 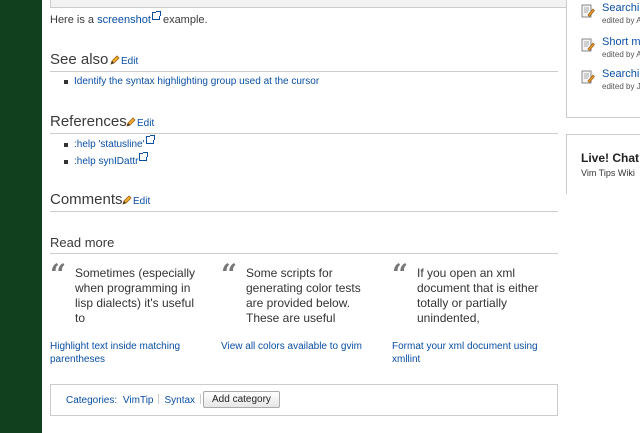 I want to click on activity-title: Short m, so click(x=621, y=42).